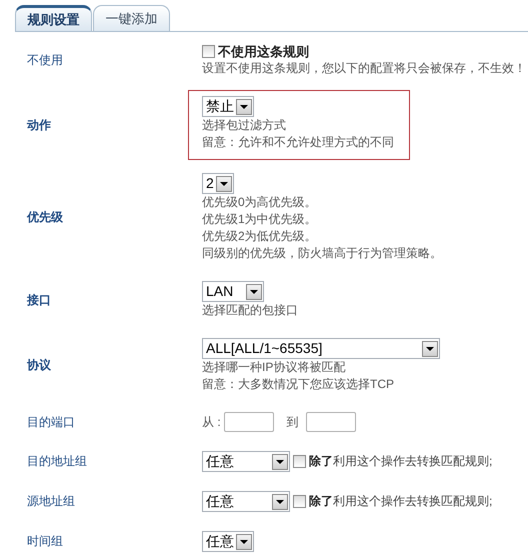 The image size is (528, 560). Describe the element at coordinates (292, 422) in the screenshot. I see `to-label: 到` at that location.